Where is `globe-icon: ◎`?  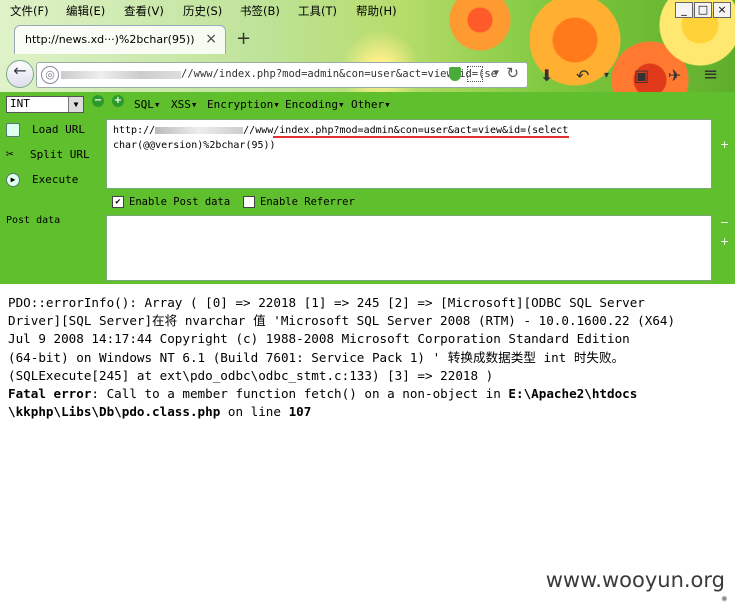 globe-icon: ◎ is located at coordinates (50, 75).